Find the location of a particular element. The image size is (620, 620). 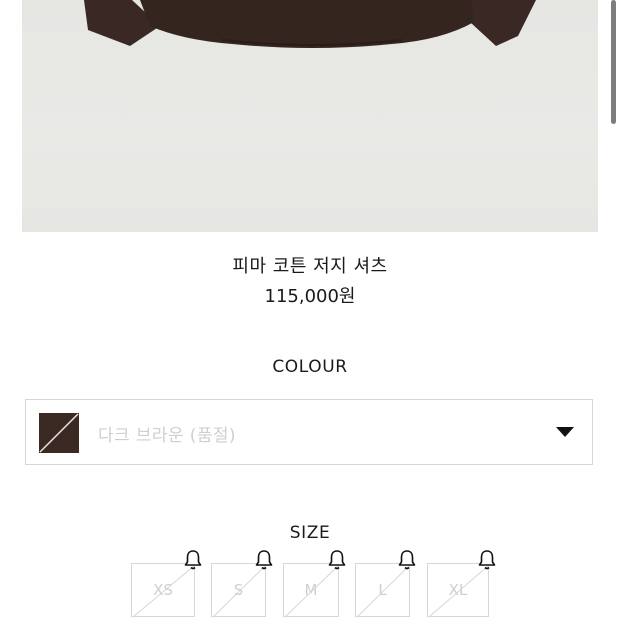

product-title: 피마 코튼 저지 셔츠 is located at coordinates (310, 266).